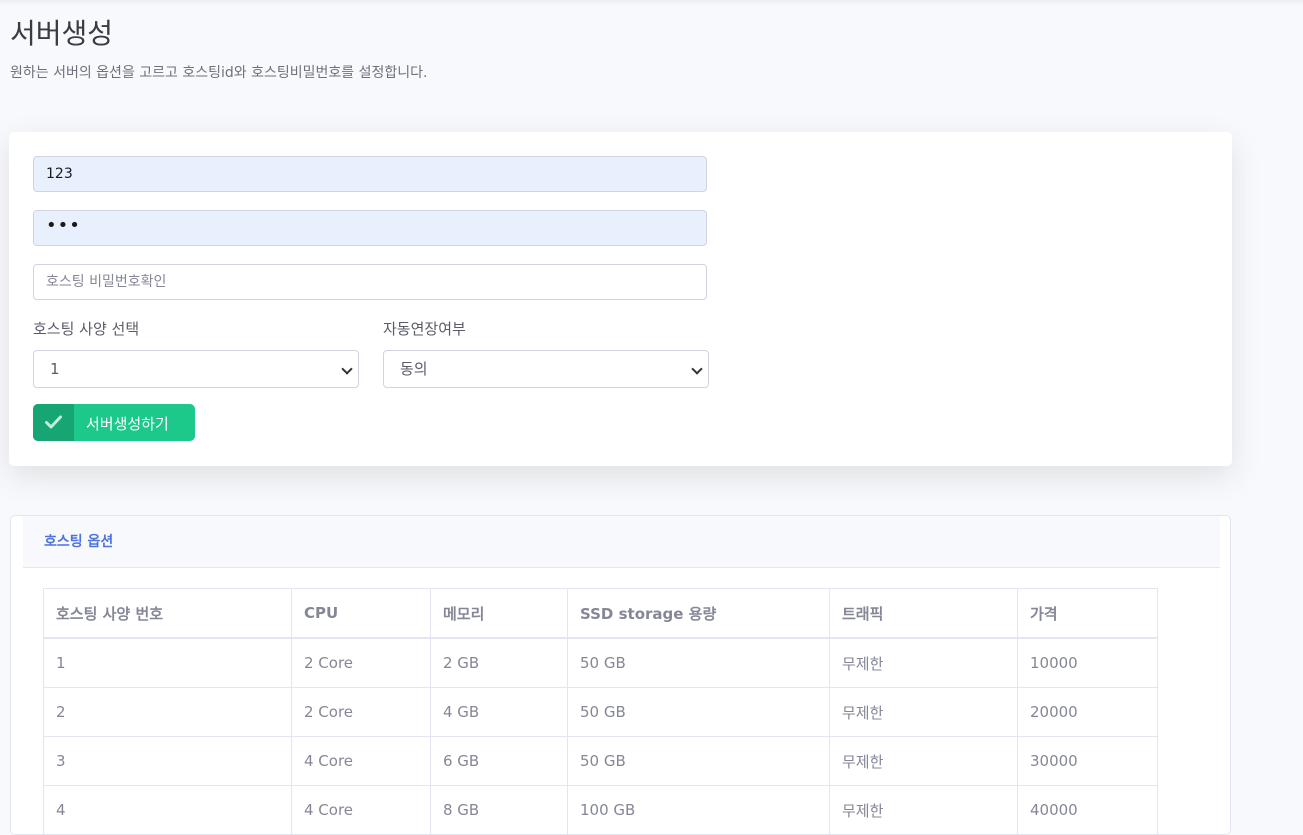 This screenshot has height=835, width=1303. I want to click on table-row: 1 2 Core 2 GB 50 GB 무제한 10000, so click(600, 662).